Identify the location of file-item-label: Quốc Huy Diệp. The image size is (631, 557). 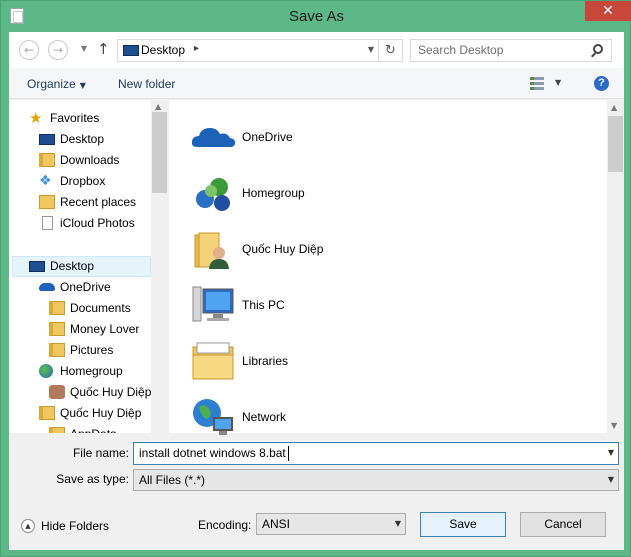
(283, 249).